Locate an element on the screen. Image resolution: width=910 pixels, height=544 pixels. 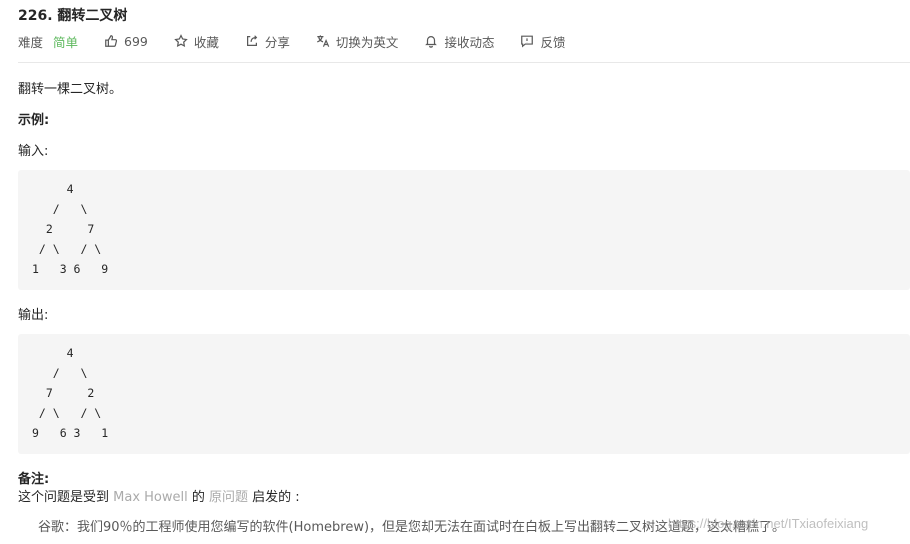
problem-meta-bar: 难度 简单 699 收藏 分享 切换为英文 接收动态 反馈 is located at coordinates (304, 41).